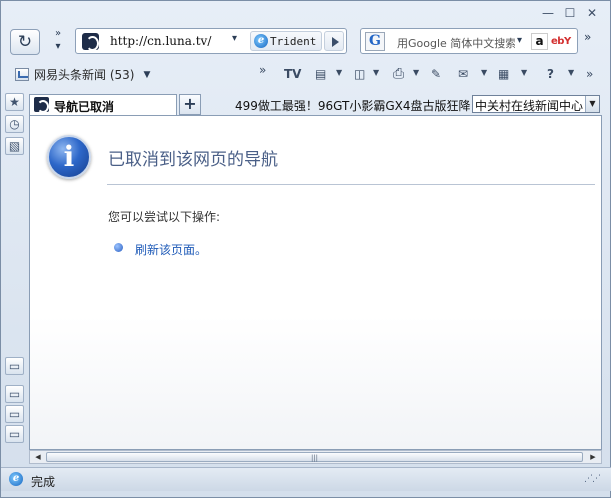 This screenshot has width=611, height=498. Describe the element at coordinates (43, 482) in the screenshot. I see `status-text: 完成` at that location.